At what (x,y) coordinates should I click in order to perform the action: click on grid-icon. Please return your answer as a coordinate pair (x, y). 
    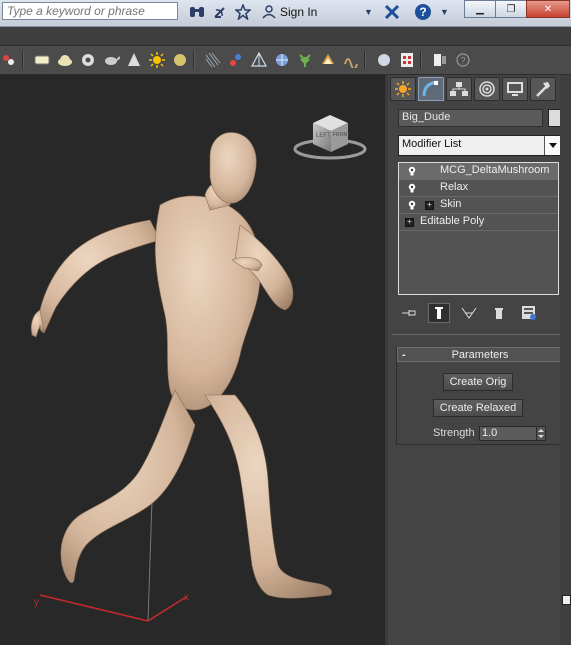
    Looking at the image, I should click on (213, 60).